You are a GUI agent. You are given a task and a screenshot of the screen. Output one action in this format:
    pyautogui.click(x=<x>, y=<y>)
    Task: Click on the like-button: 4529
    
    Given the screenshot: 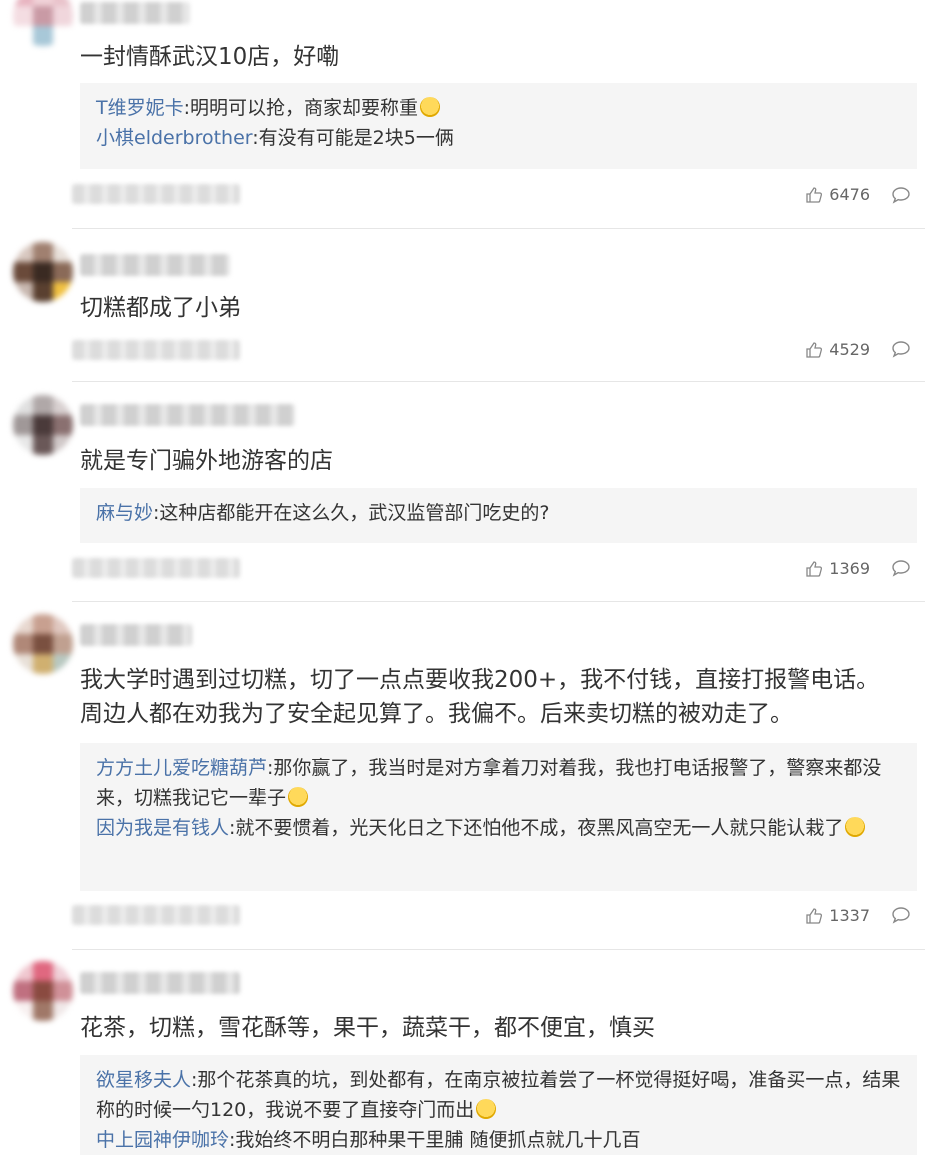 What is the action you would take?
    pyautogui.click(x=837, y=349)
    